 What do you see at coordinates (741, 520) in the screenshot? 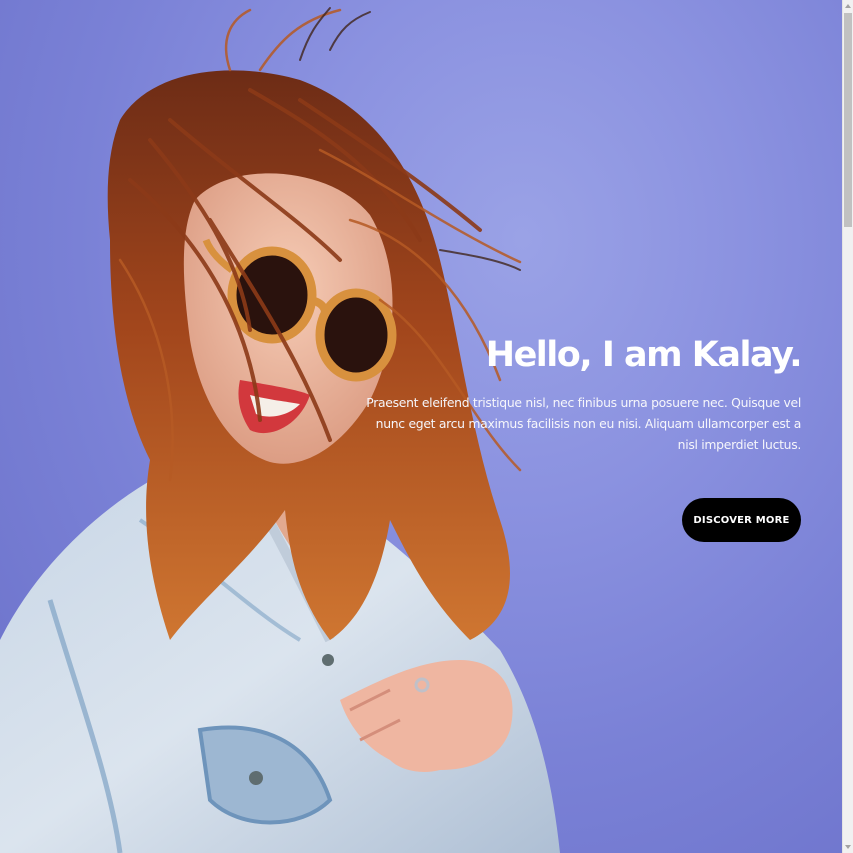
I see `discover-more-button: DISCOVER MORE` at bounding box center [741, 520].